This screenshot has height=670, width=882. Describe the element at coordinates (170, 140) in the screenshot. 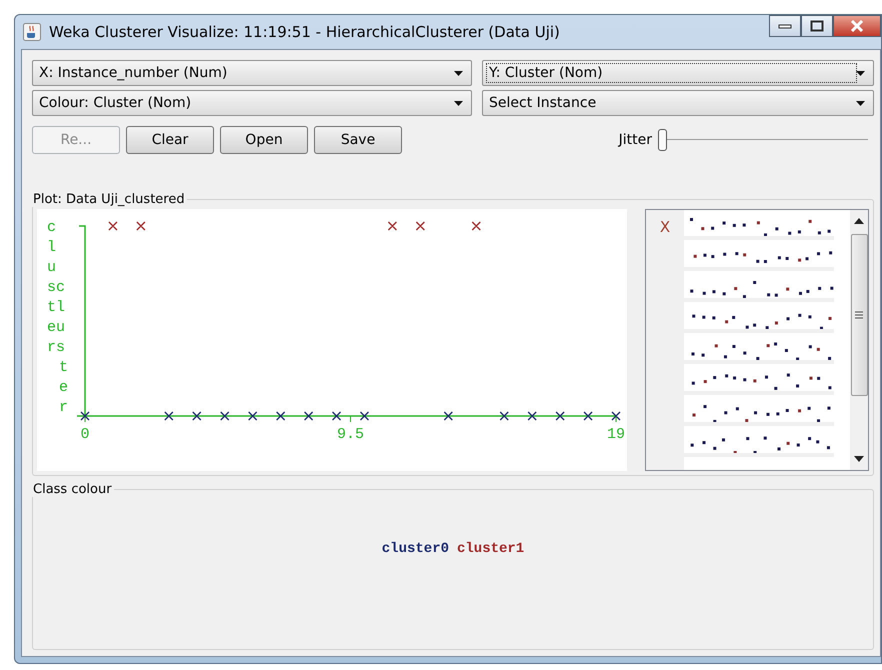

I see `action-button: Clear` at that location.